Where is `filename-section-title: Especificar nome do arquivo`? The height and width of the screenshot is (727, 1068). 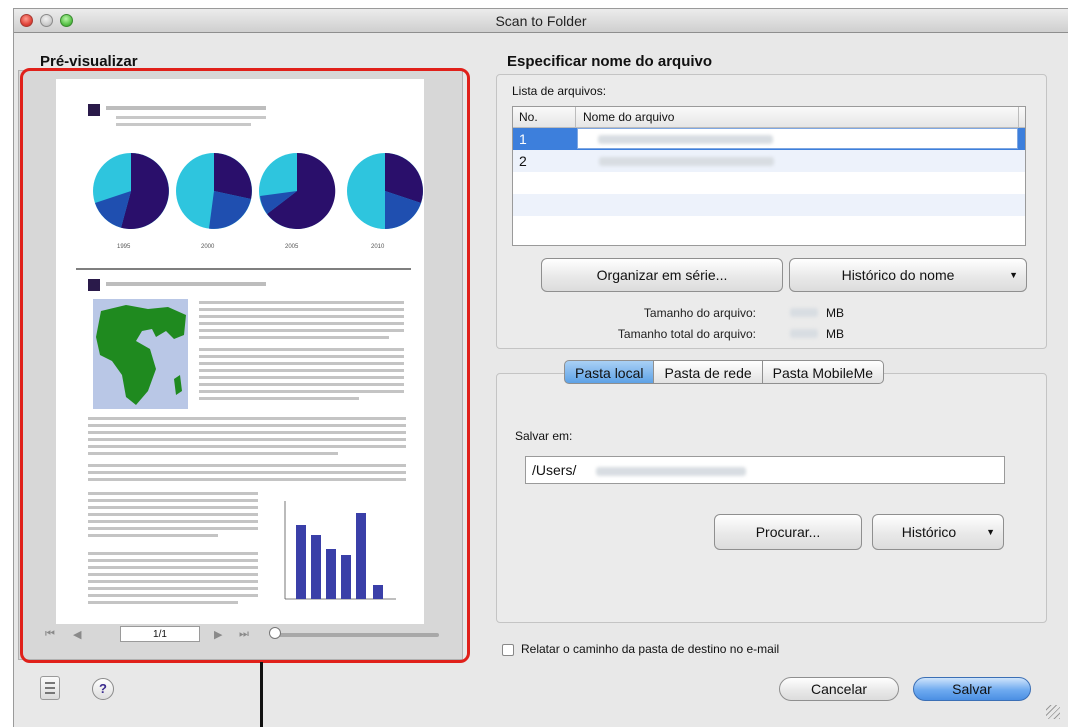 filename-section-title: Especificar nome do arquivo is located at coordinates (610, 61).